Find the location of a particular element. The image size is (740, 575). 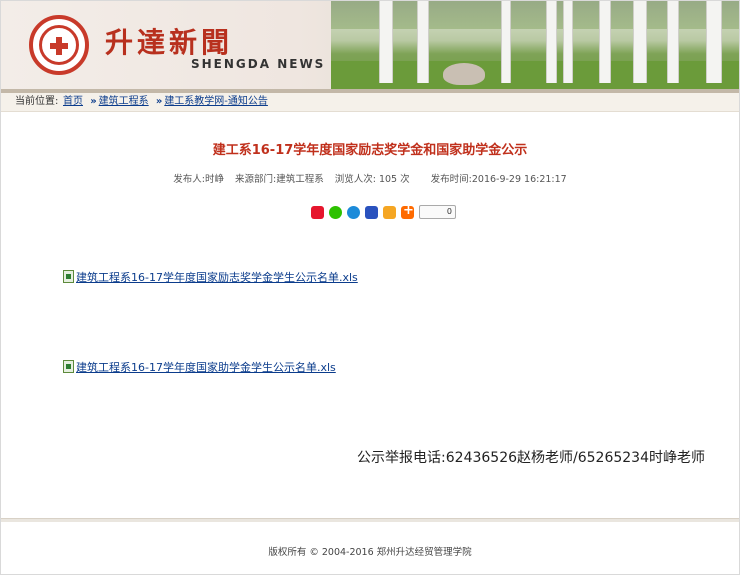

meta-views: 浏览人次: 105 次 is located at coordinates (372, 179).